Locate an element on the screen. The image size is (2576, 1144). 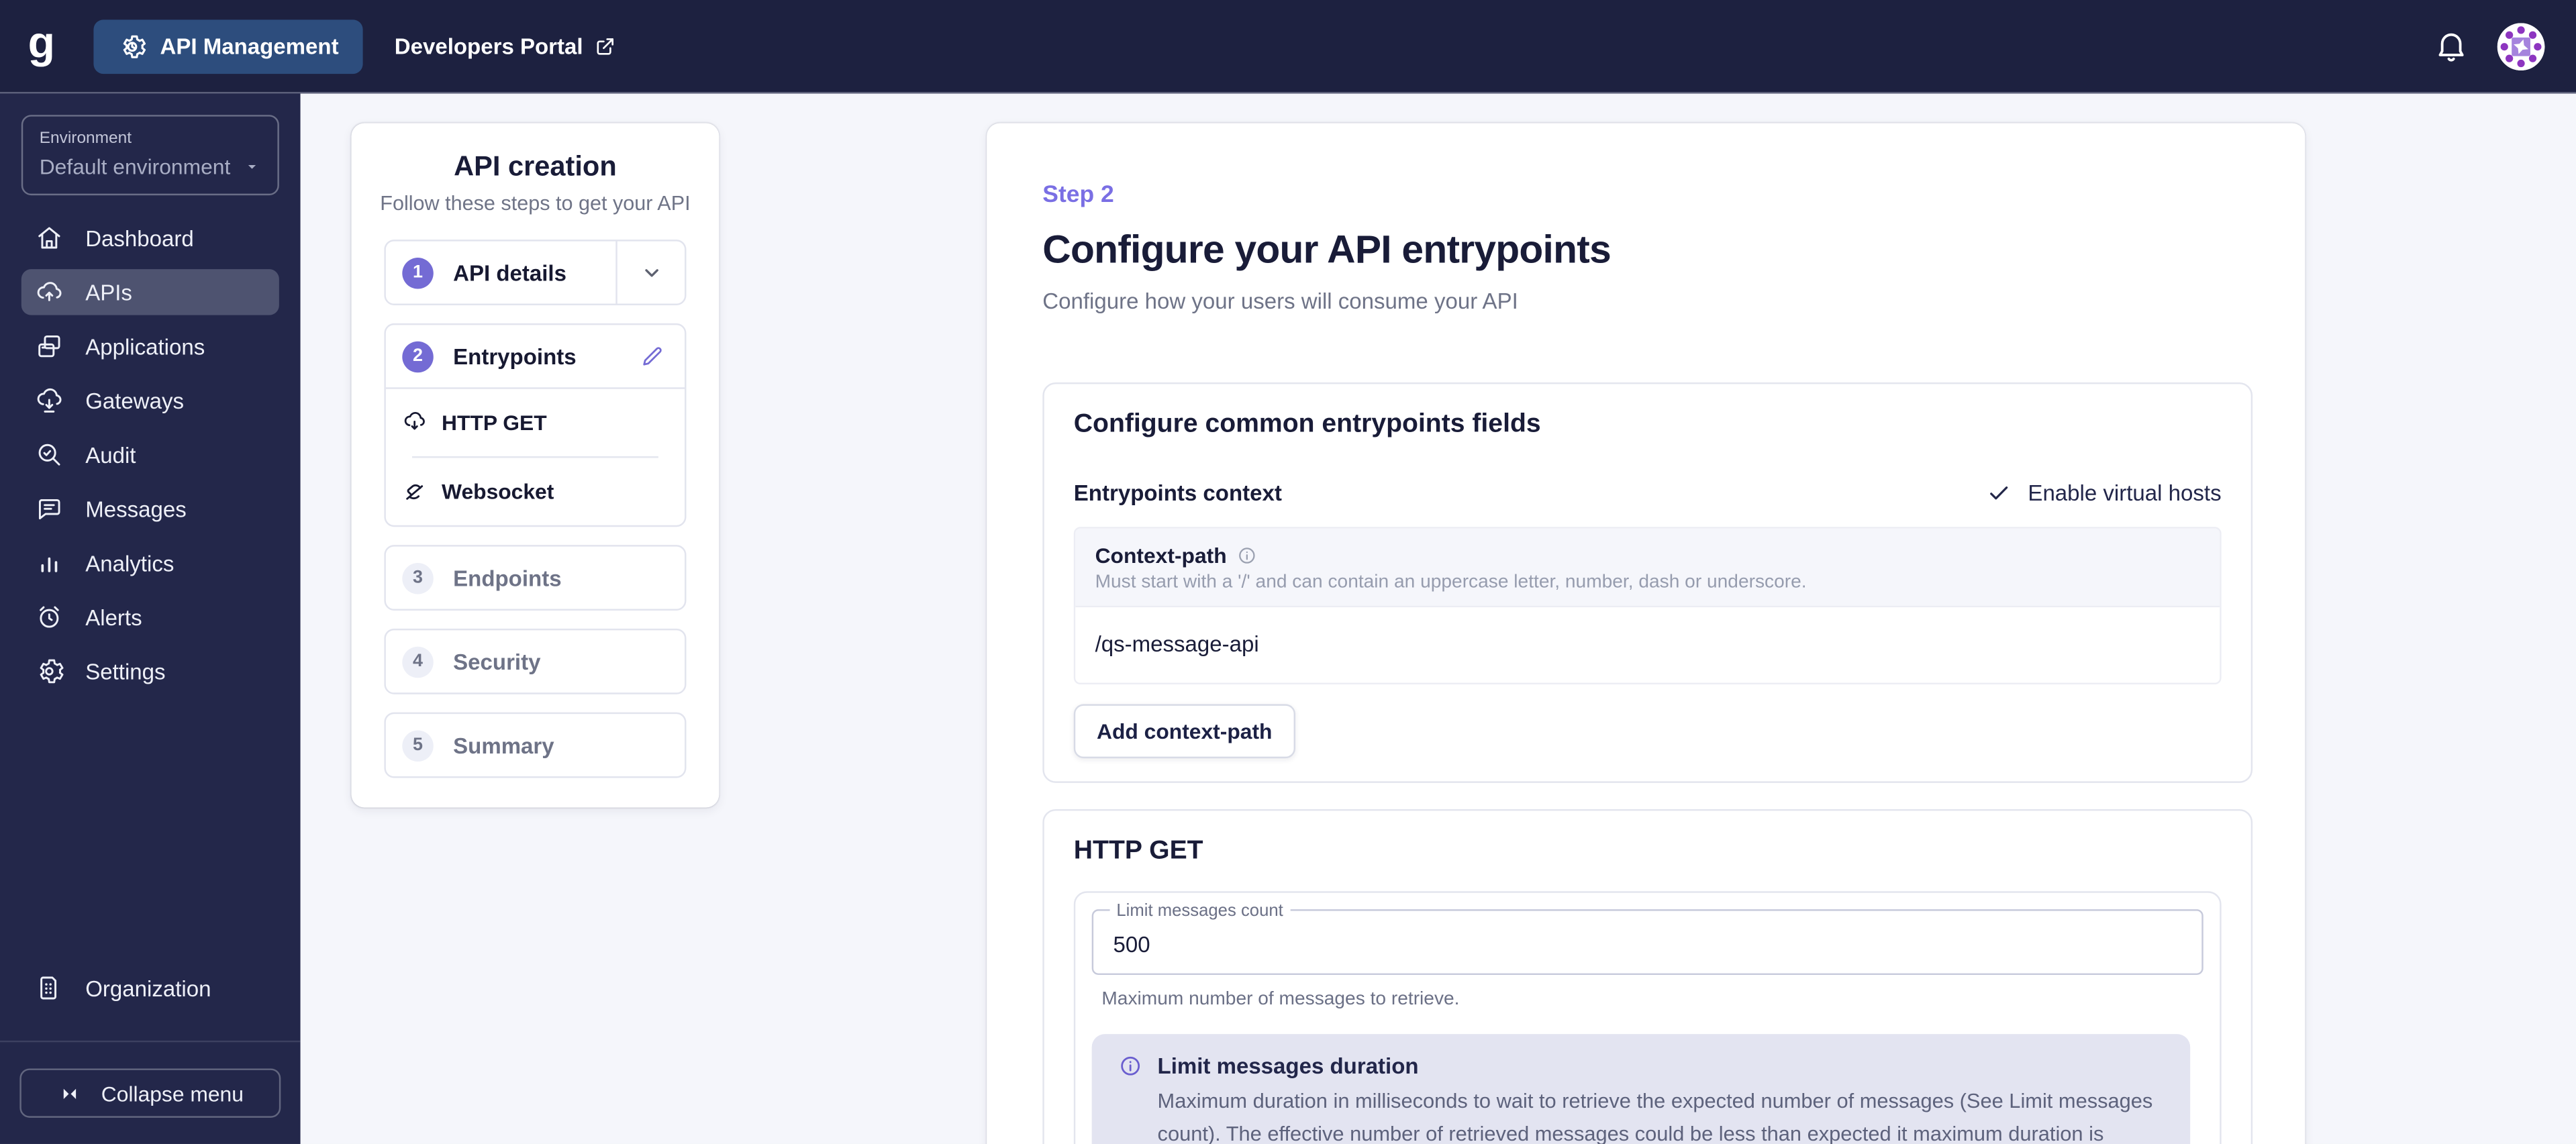
info-circle-icon is located at coordinates (1130, 1065).